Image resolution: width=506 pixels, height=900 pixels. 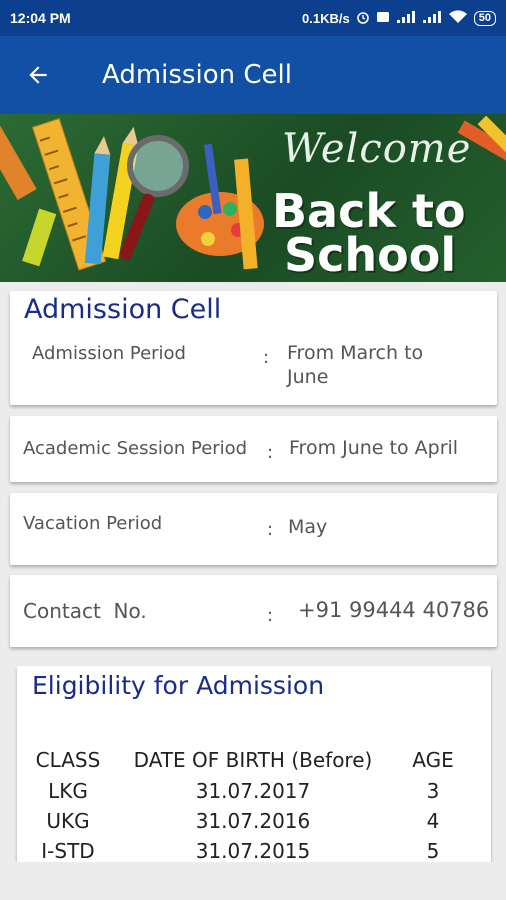 What do you see at coordinates (406, 18) in the screenshot?
I see `signal-icon` at bounding box center [406, 18].